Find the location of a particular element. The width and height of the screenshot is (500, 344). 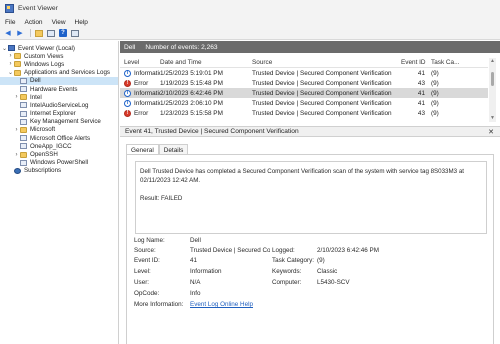

column-level: Level is located at coordinates (140, 62).